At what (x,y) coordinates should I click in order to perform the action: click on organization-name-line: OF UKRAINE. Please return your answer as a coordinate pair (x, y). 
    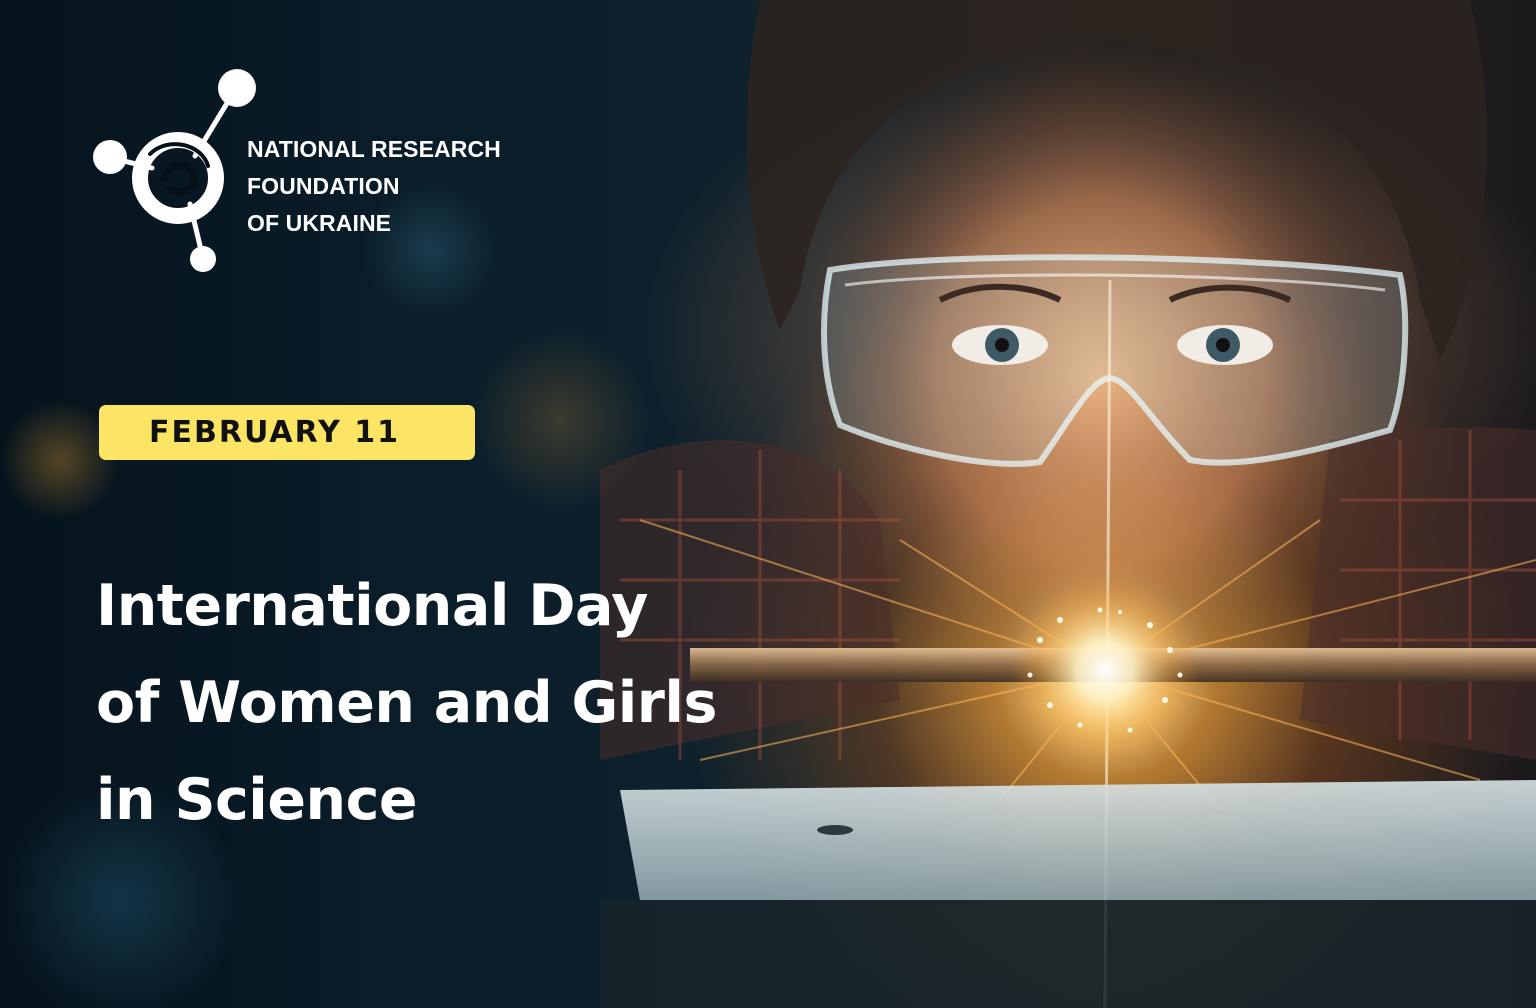
    Looking at the image, I should click on (319, 223).